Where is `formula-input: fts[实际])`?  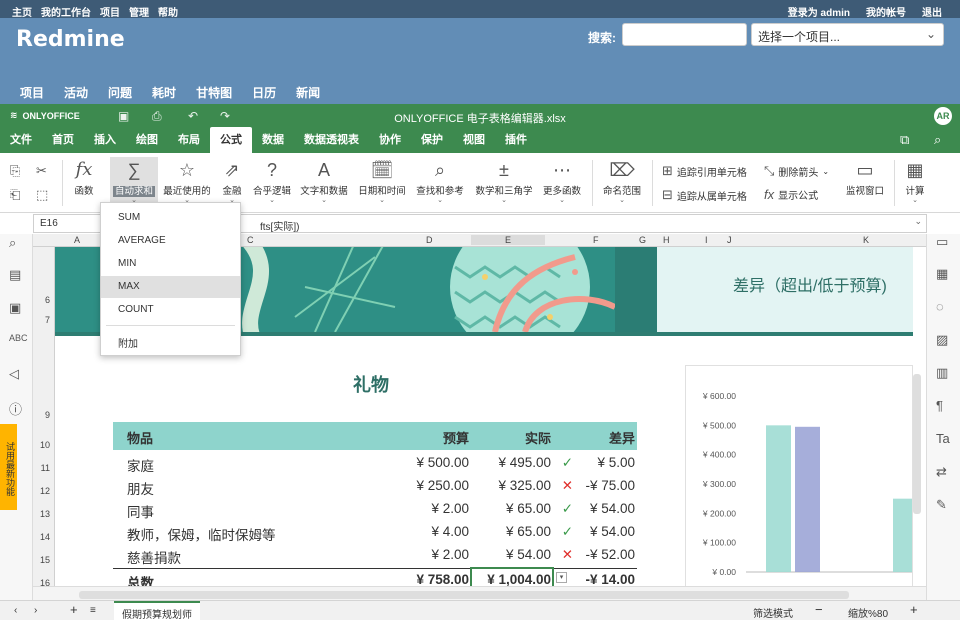
formula-input: fts[实际]) is located at coordinates (279, 225).